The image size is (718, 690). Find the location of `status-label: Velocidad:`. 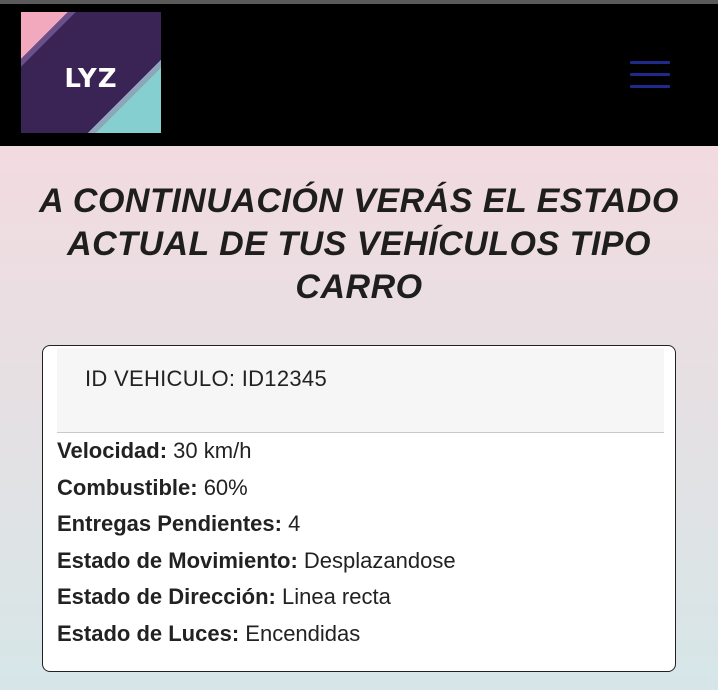

status-label: Velocidad: is located at coordinates (112, 450).